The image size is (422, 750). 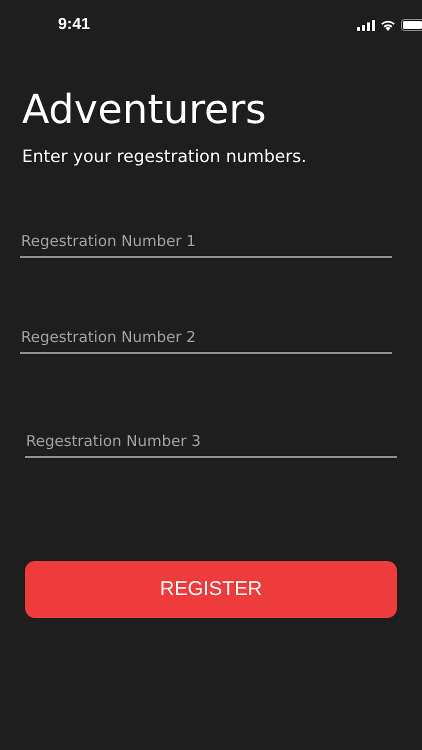 I want to click on register-button: REGISTER, so click(x=211, y=589).